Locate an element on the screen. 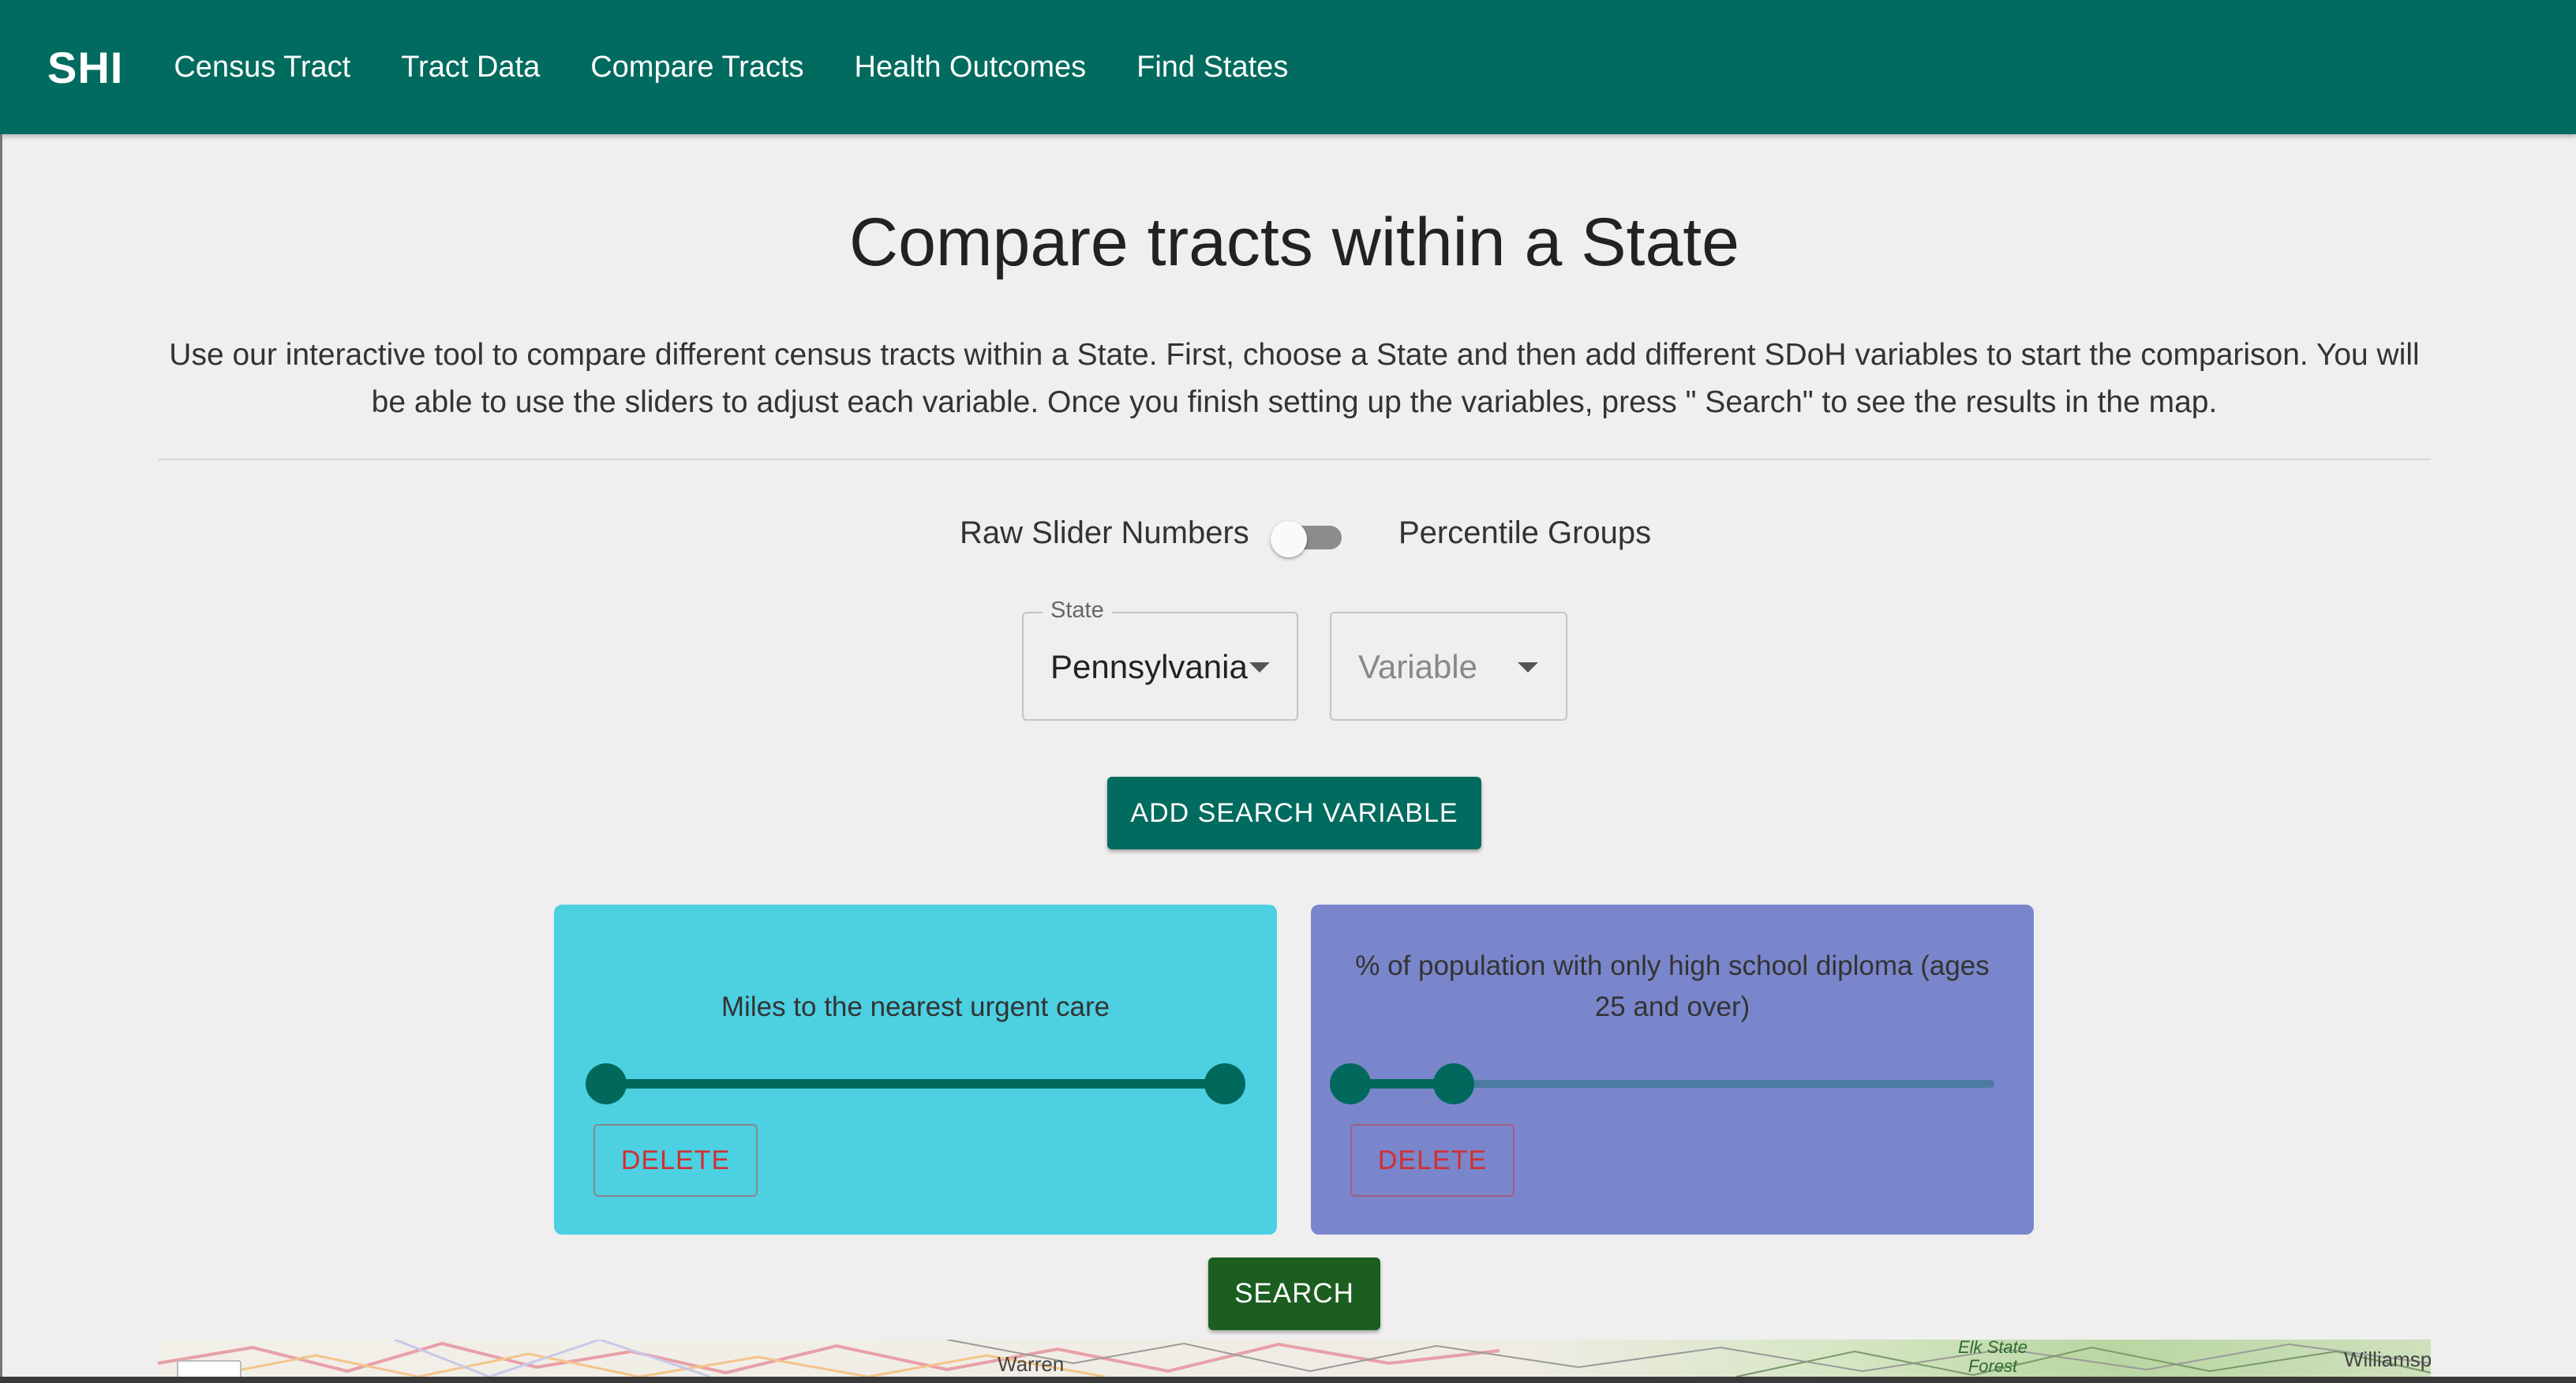  state-select: State Pennsylvania is located at coordinates (1160, 659).